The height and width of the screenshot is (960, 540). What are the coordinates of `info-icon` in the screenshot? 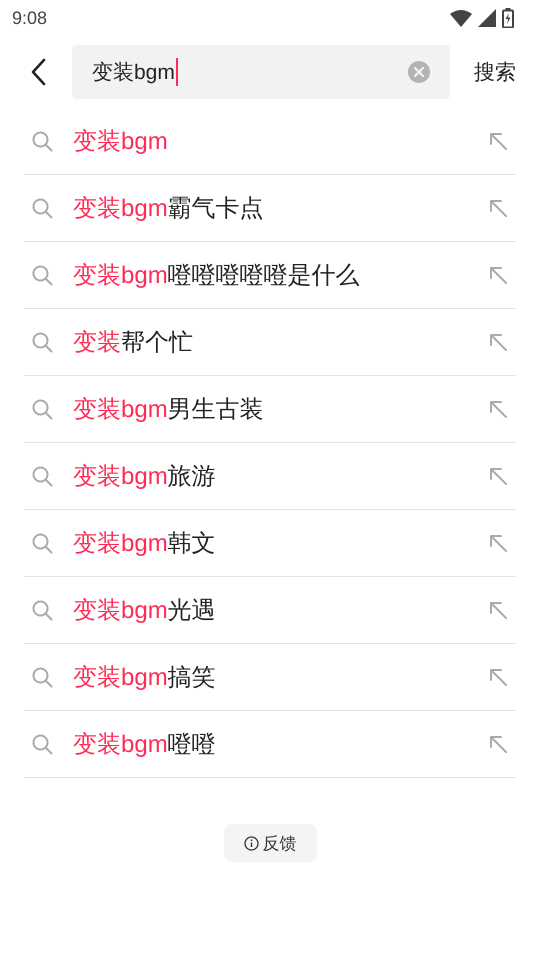 It's located at (251, 843).